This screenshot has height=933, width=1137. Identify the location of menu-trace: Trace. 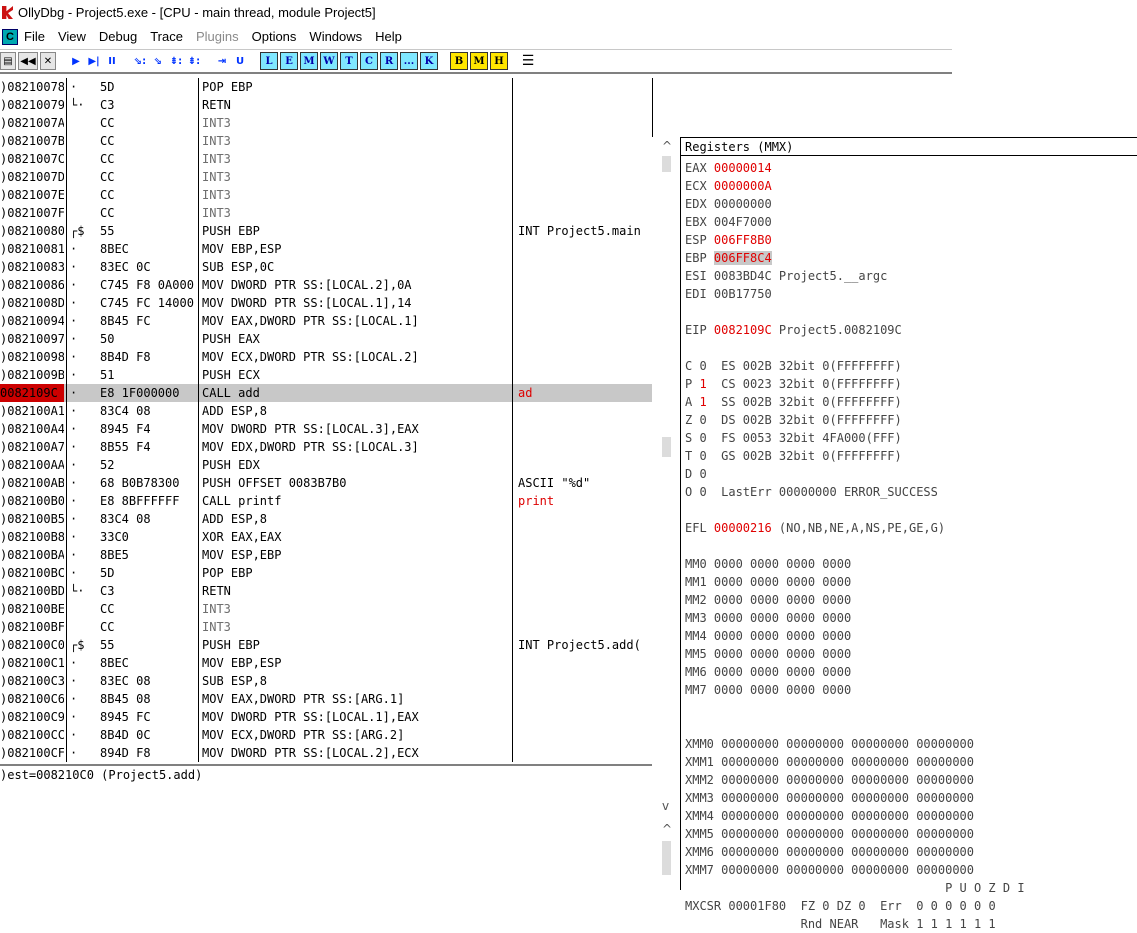
(166, 36).